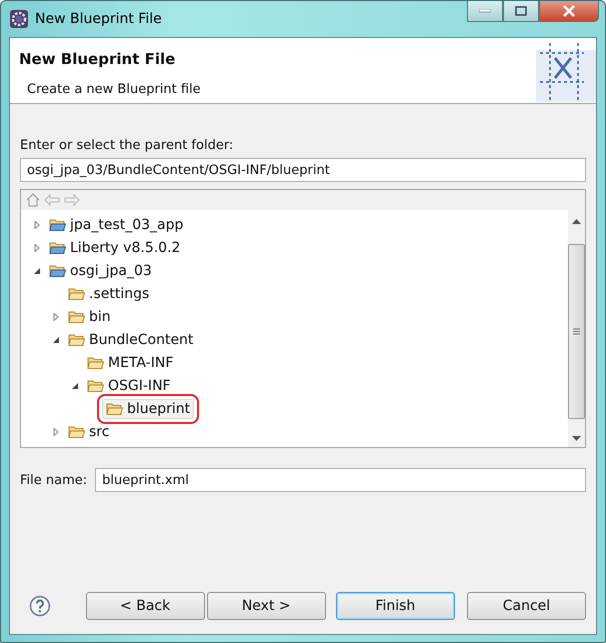 The width and height of the screenshot is (606, 643). What do you see at coordinates (526, 606) in the screenshot?
I see `dialog-button: Cancel` at bounding box center [526, 606].